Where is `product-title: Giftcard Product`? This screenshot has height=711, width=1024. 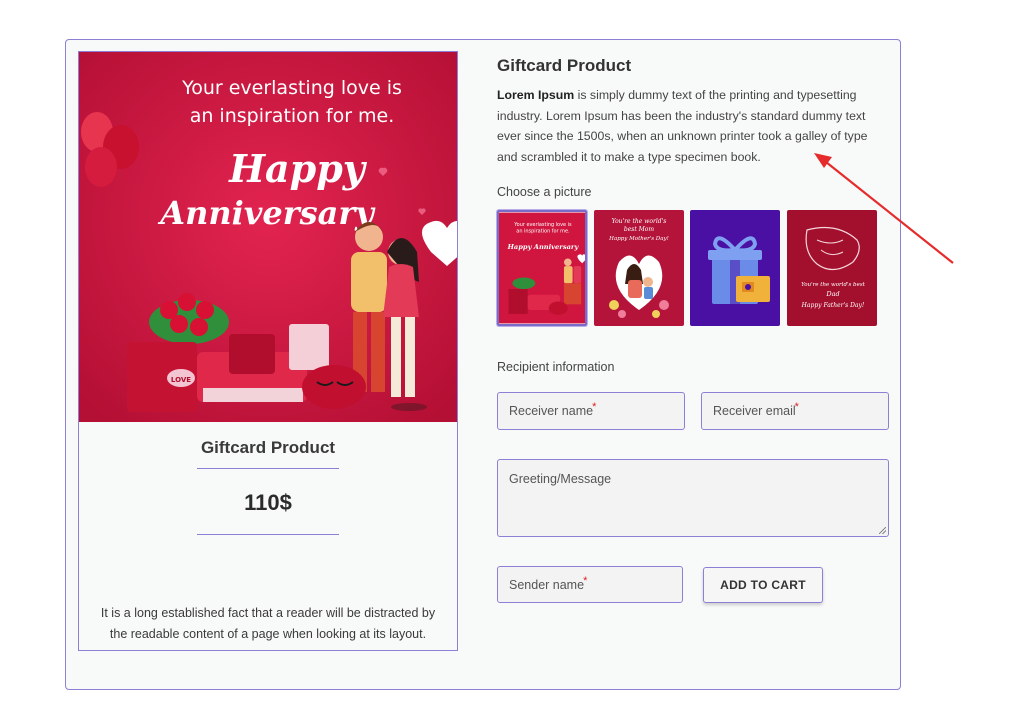
product-title: Giftcard Product is located at coordinates (564, 65).